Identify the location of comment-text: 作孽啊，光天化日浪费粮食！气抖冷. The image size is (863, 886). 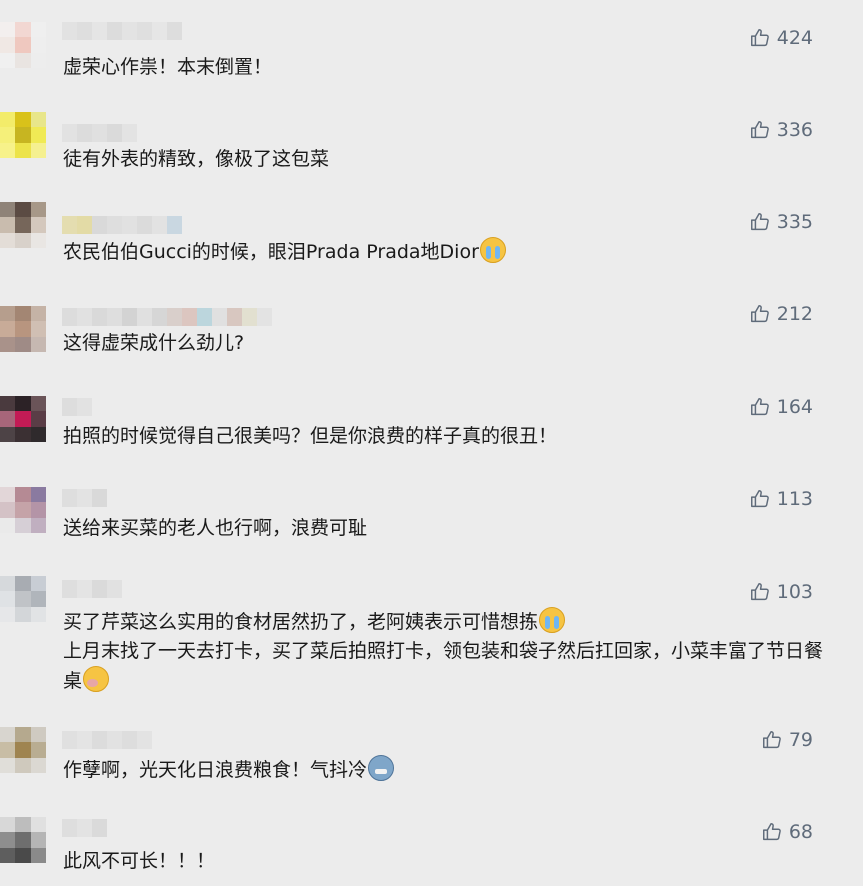
(443, 770).